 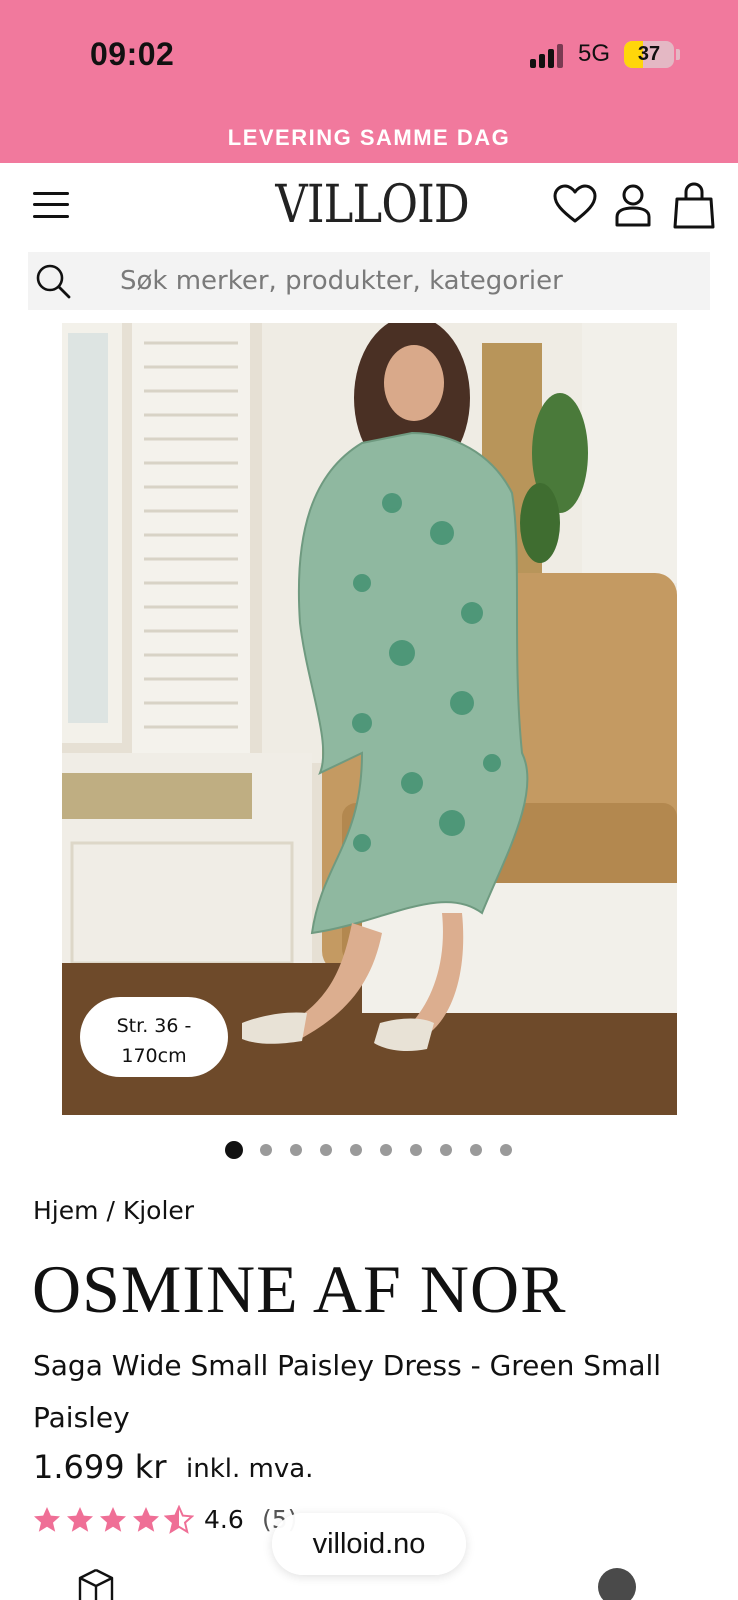 What do you see at coordinates (547, 56) in the screenshot?
I see `signal-icon` at bounding box center [547, 56].